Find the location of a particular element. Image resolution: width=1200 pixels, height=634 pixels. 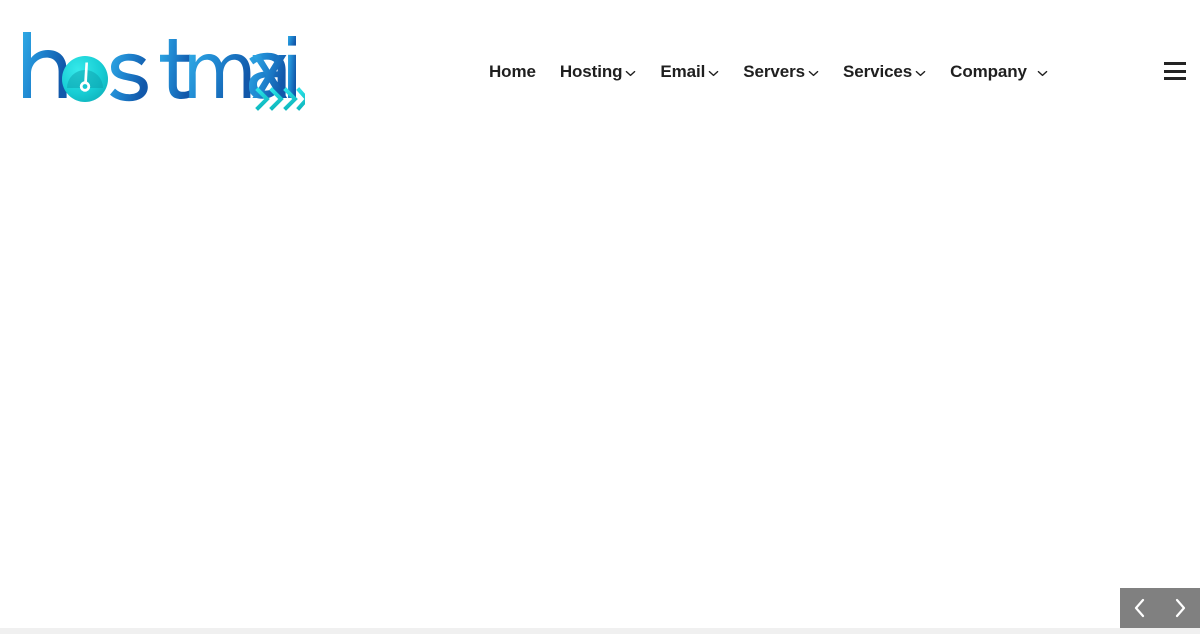

nav-item-servers: Servers is located at coordinates (781, 72).